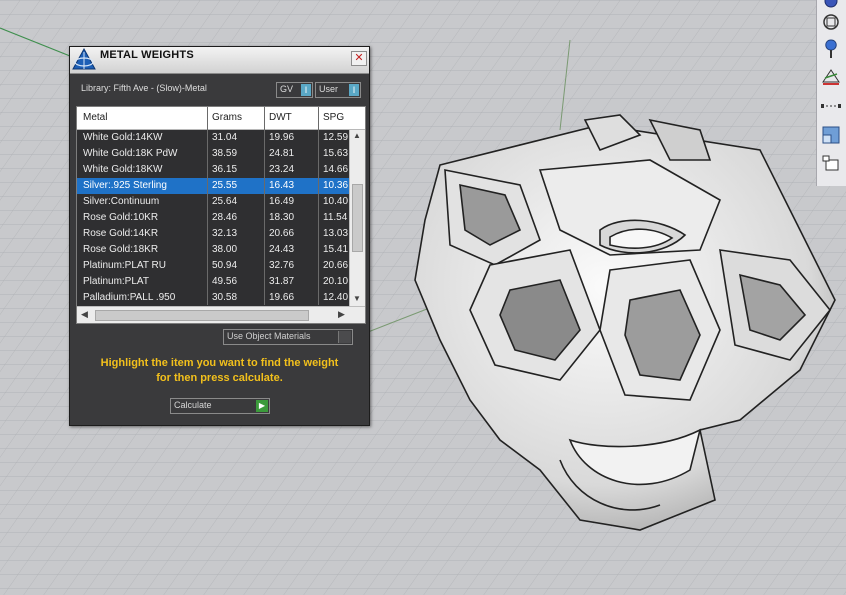  What do you see at coordinates (831, 106) in the screenshot?
I see `dimension-icon` at bounding box center [831, 106].